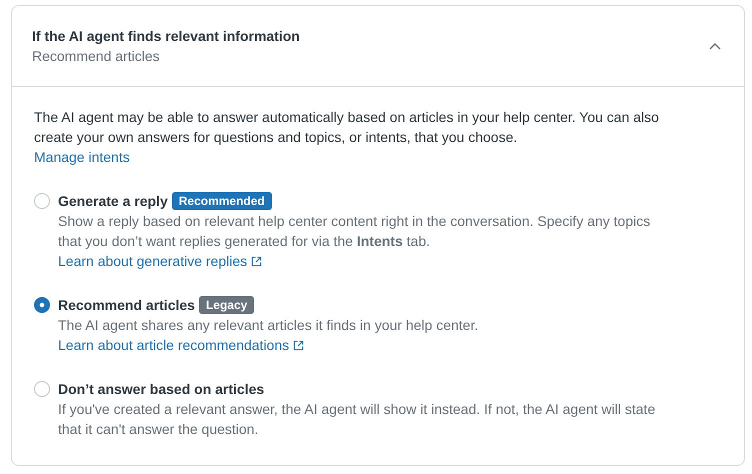  Describe the element at coordinates (113, 201) in the screenshot. I see `option-label: Generate a reply` at that location.